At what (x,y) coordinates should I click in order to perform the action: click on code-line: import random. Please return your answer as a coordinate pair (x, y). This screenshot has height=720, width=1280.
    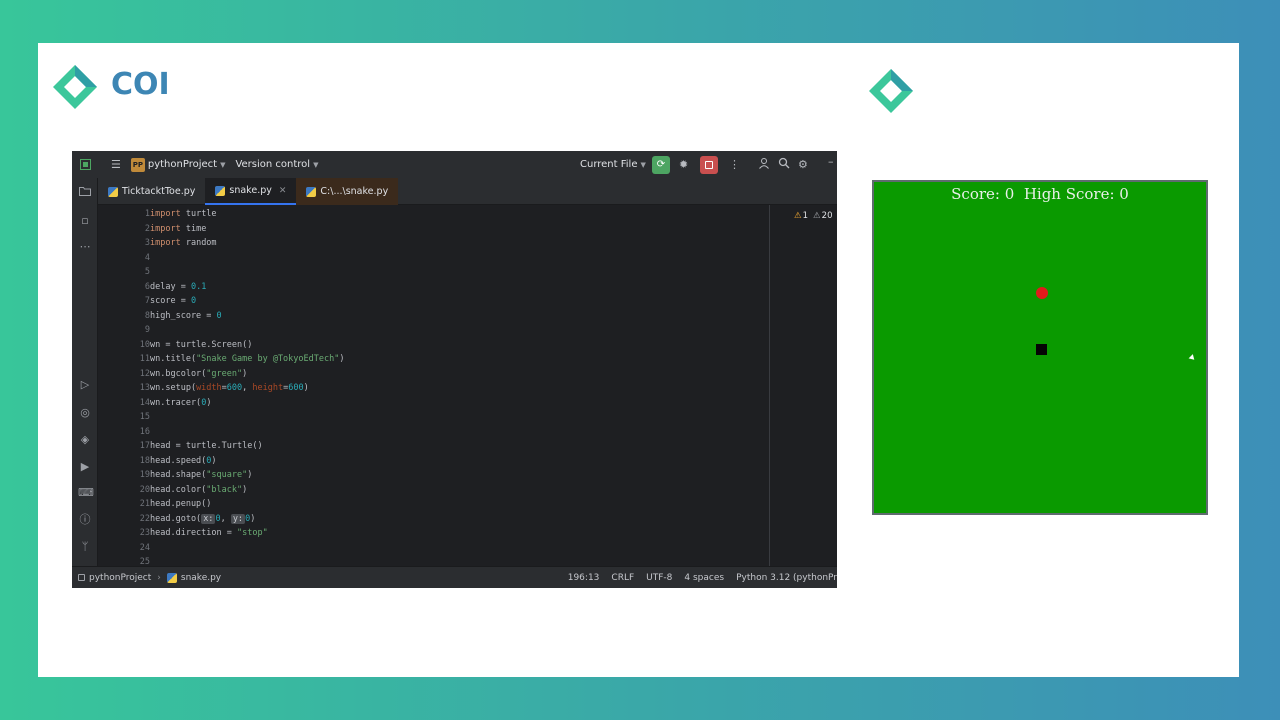
    Looking at the image, I should click on (183, 243).